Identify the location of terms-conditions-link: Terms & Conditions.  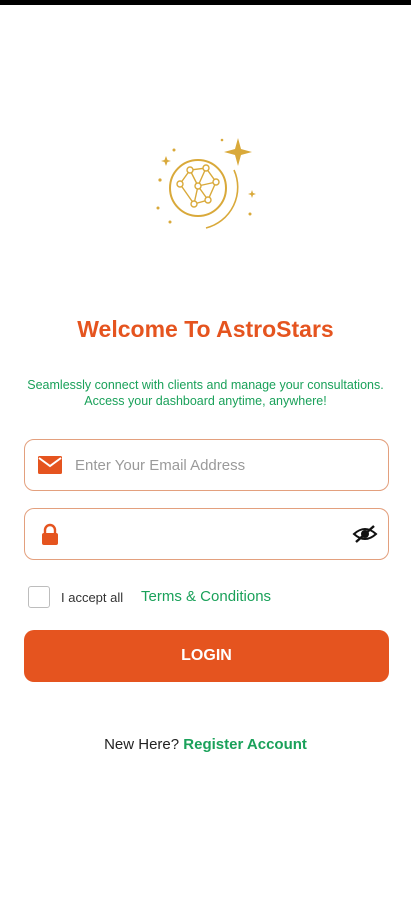
(206, 596).